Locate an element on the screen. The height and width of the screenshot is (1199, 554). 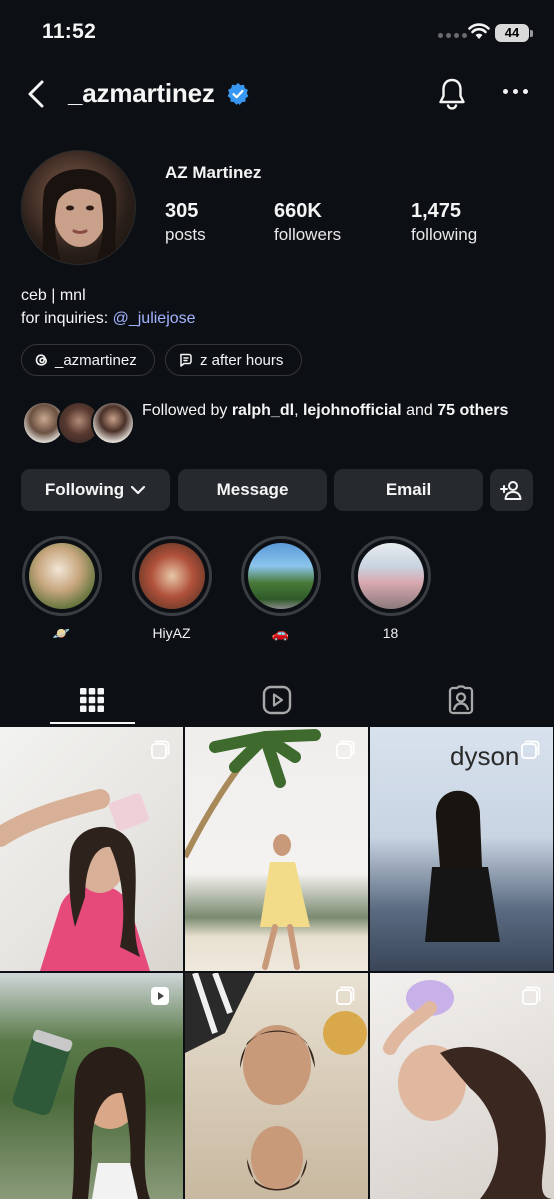
svg-text: dyson is located at coordinates (484, 756).